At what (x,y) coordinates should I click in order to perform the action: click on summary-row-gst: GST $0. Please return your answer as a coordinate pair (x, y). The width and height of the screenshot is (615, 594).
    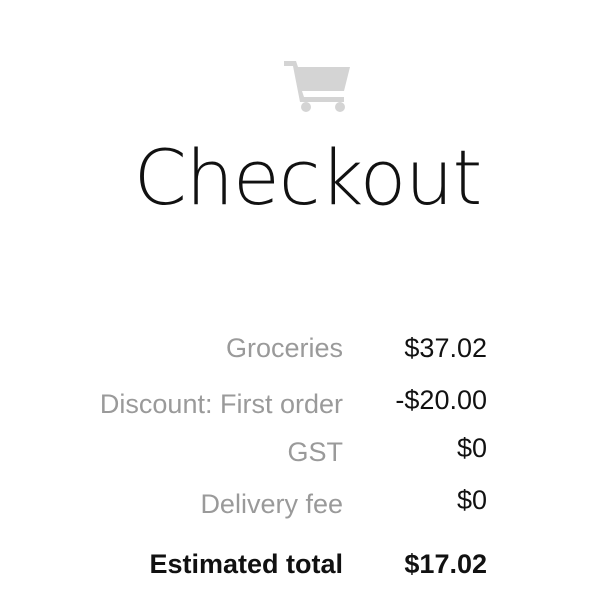
    Looking at the image, I should click on (307, 451).